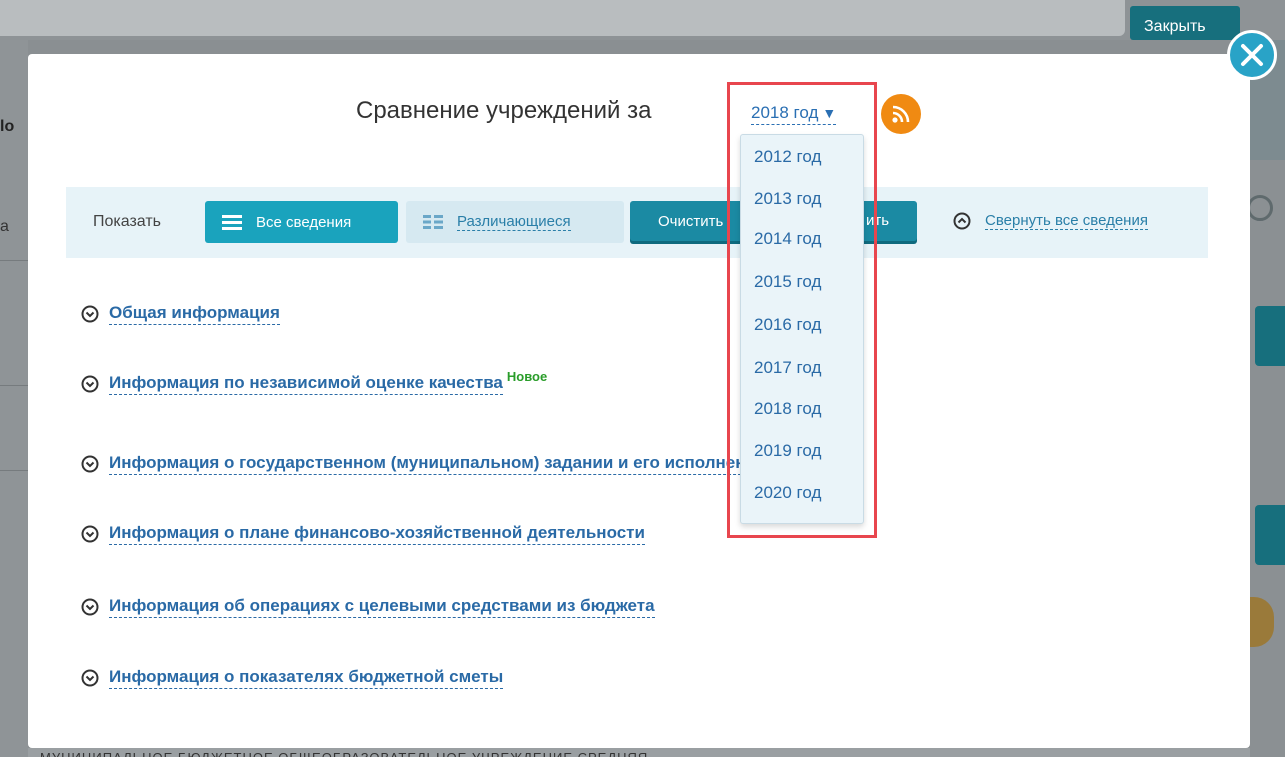 This screenshot has height=757, width=1285. Describe the element at coordinates (232, 222) in the screenshot. I see `list-icon` at that location.